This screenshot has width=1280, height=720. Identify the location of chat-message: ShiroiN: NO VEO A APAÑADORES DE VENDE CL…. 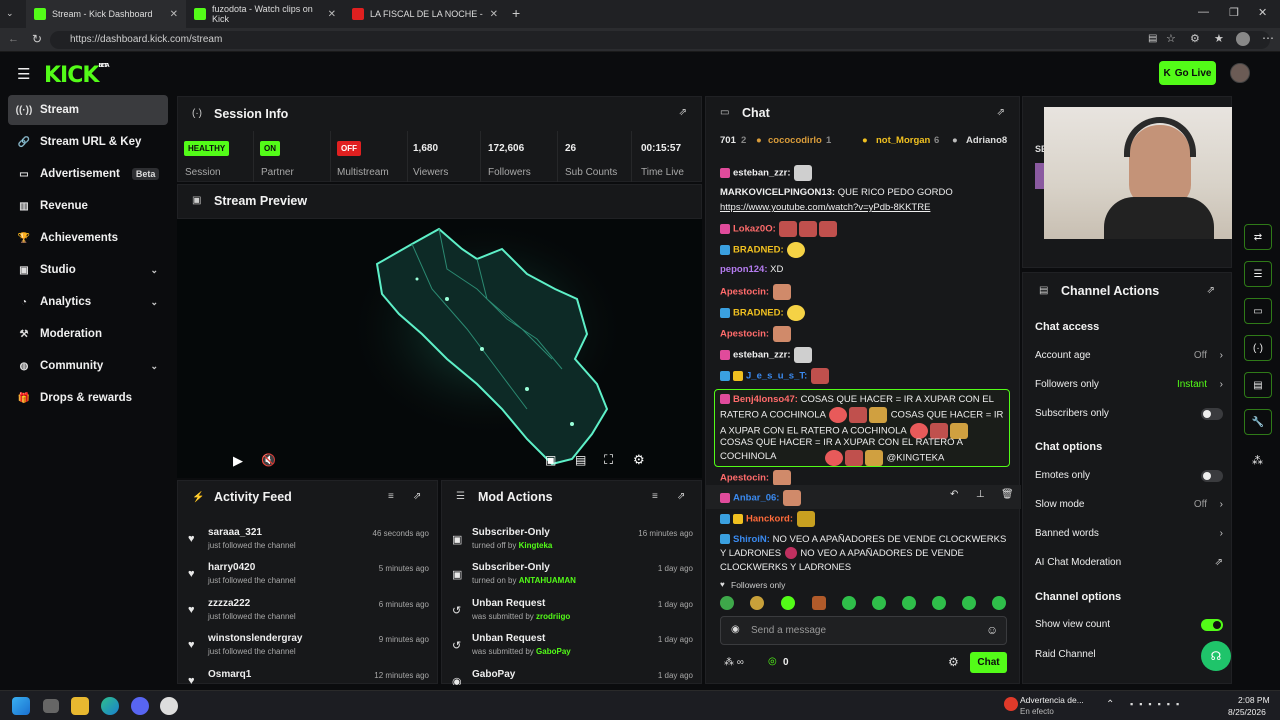
(865, 553).